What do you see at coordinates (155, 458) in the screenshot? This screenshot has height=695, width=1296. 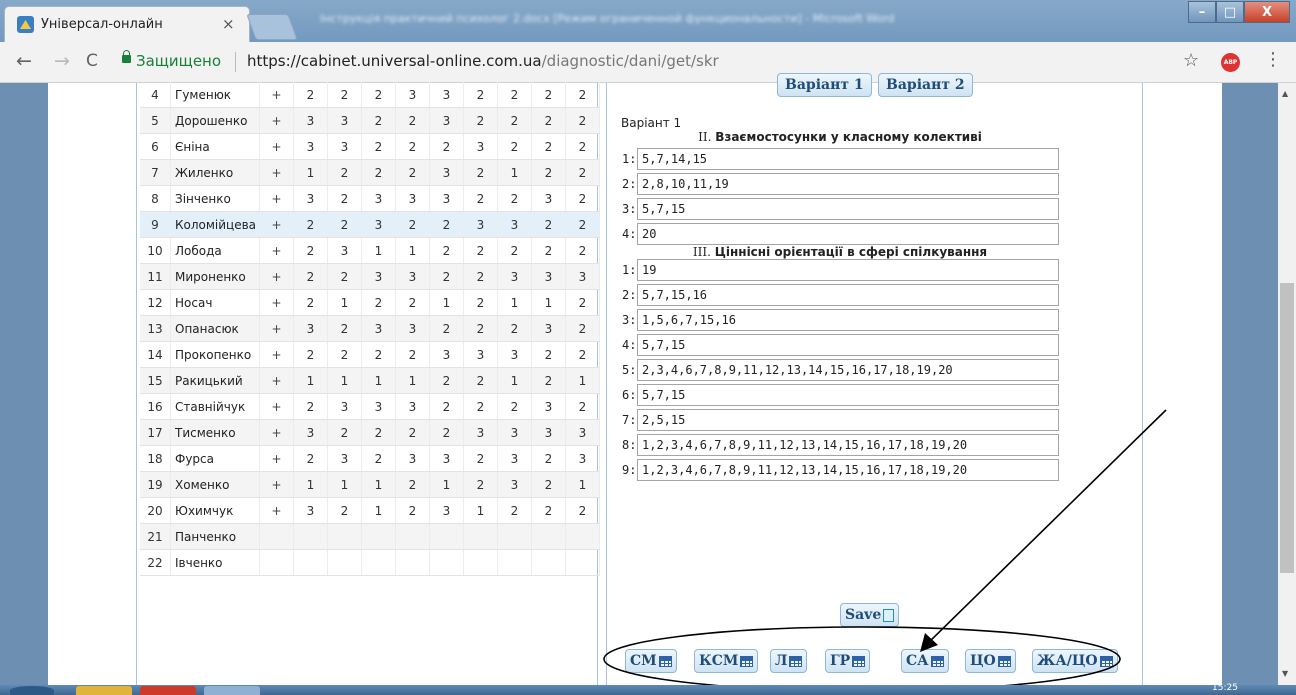 I see `row-number: 18` at bounding box center [155, 458].